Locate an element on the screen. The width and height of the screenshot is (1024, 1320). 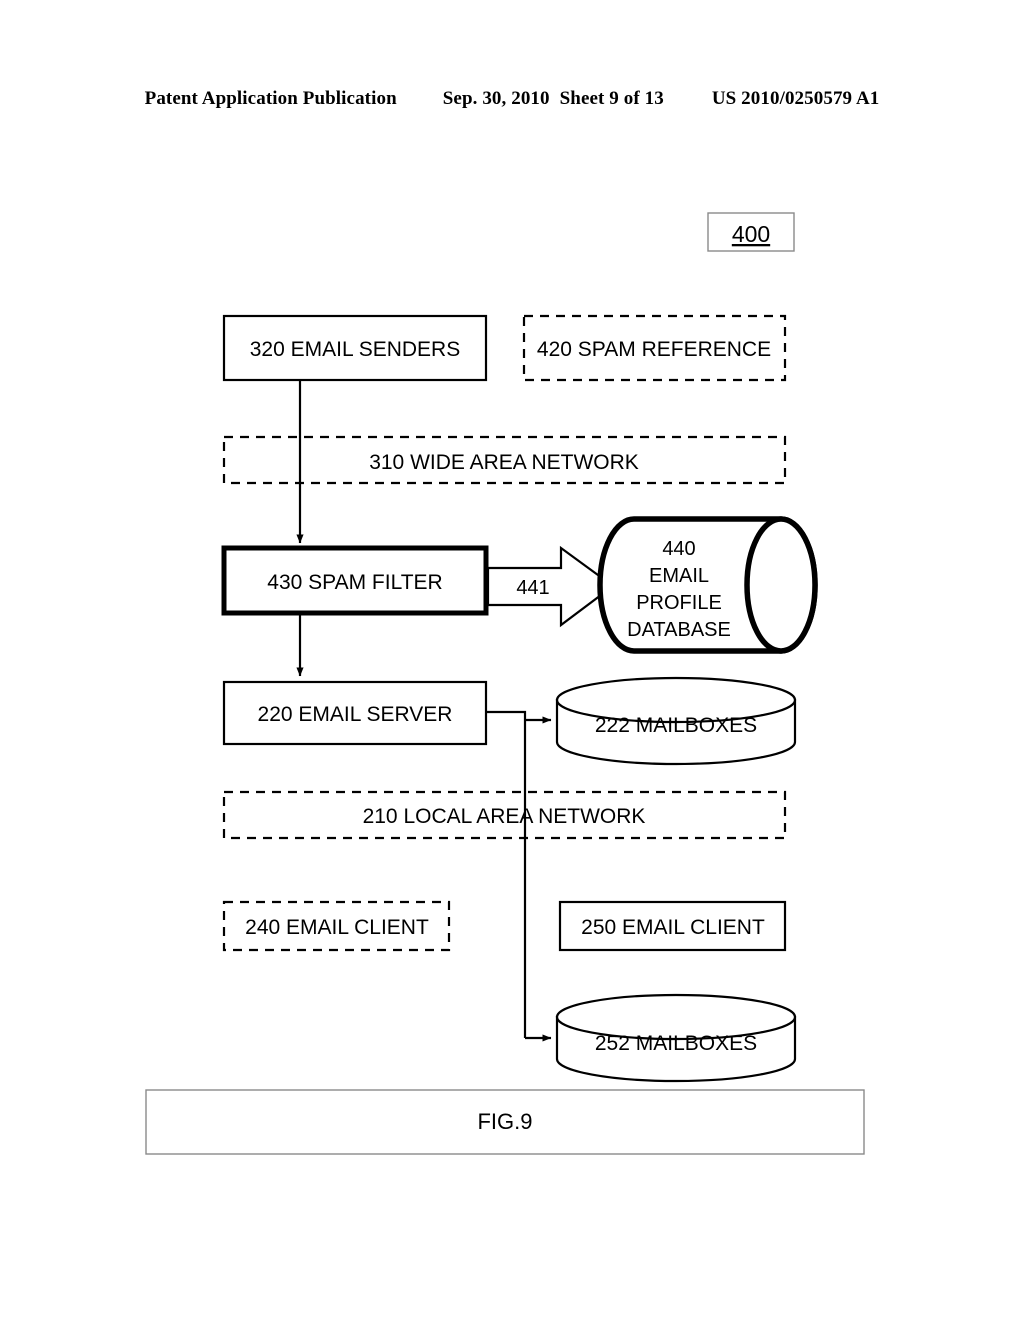
node-email-profile-database-line3: PROFILE is located at coordinates (679, 603).